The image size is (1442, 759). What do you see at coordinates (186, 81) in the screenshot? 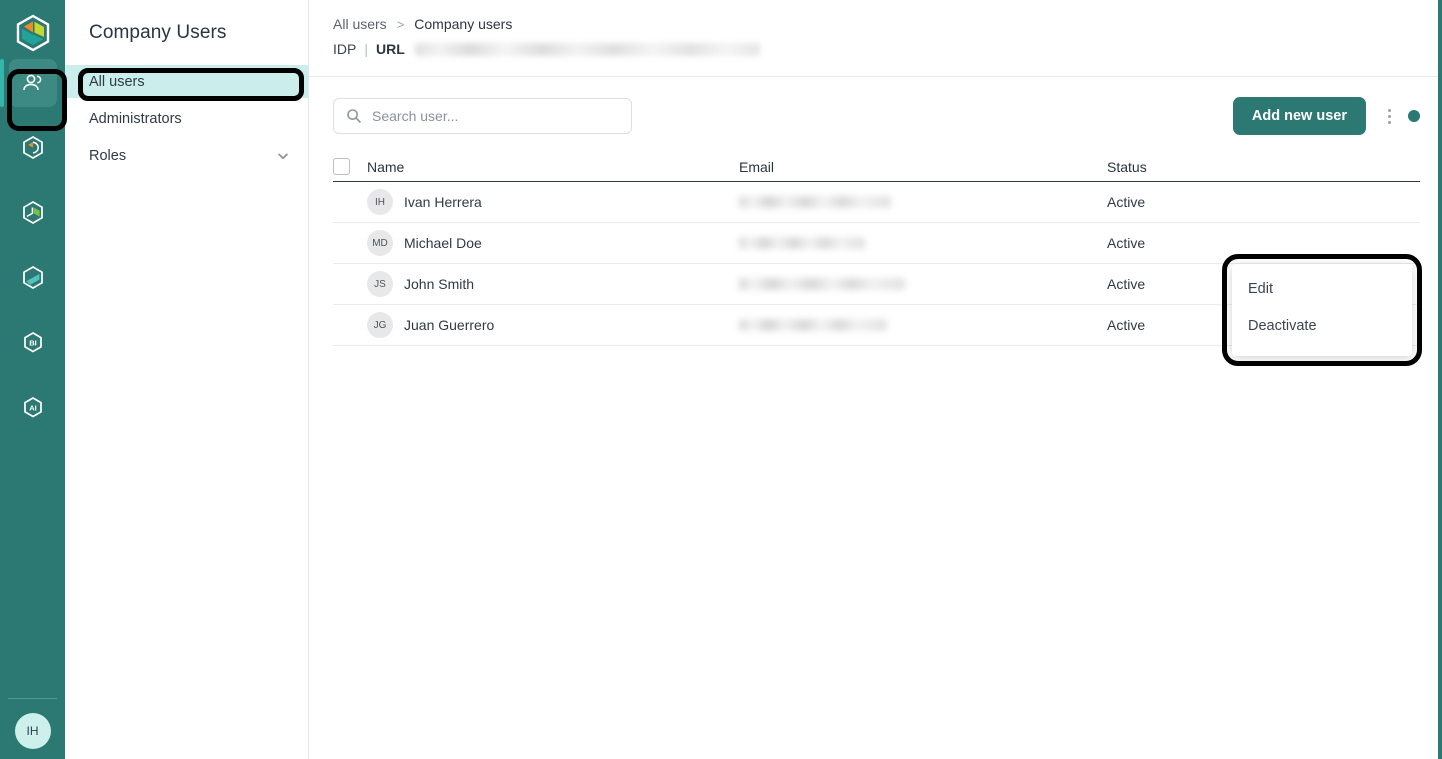
I see `sidebar-item-all-users: All users` at bounding box center [186, 81].